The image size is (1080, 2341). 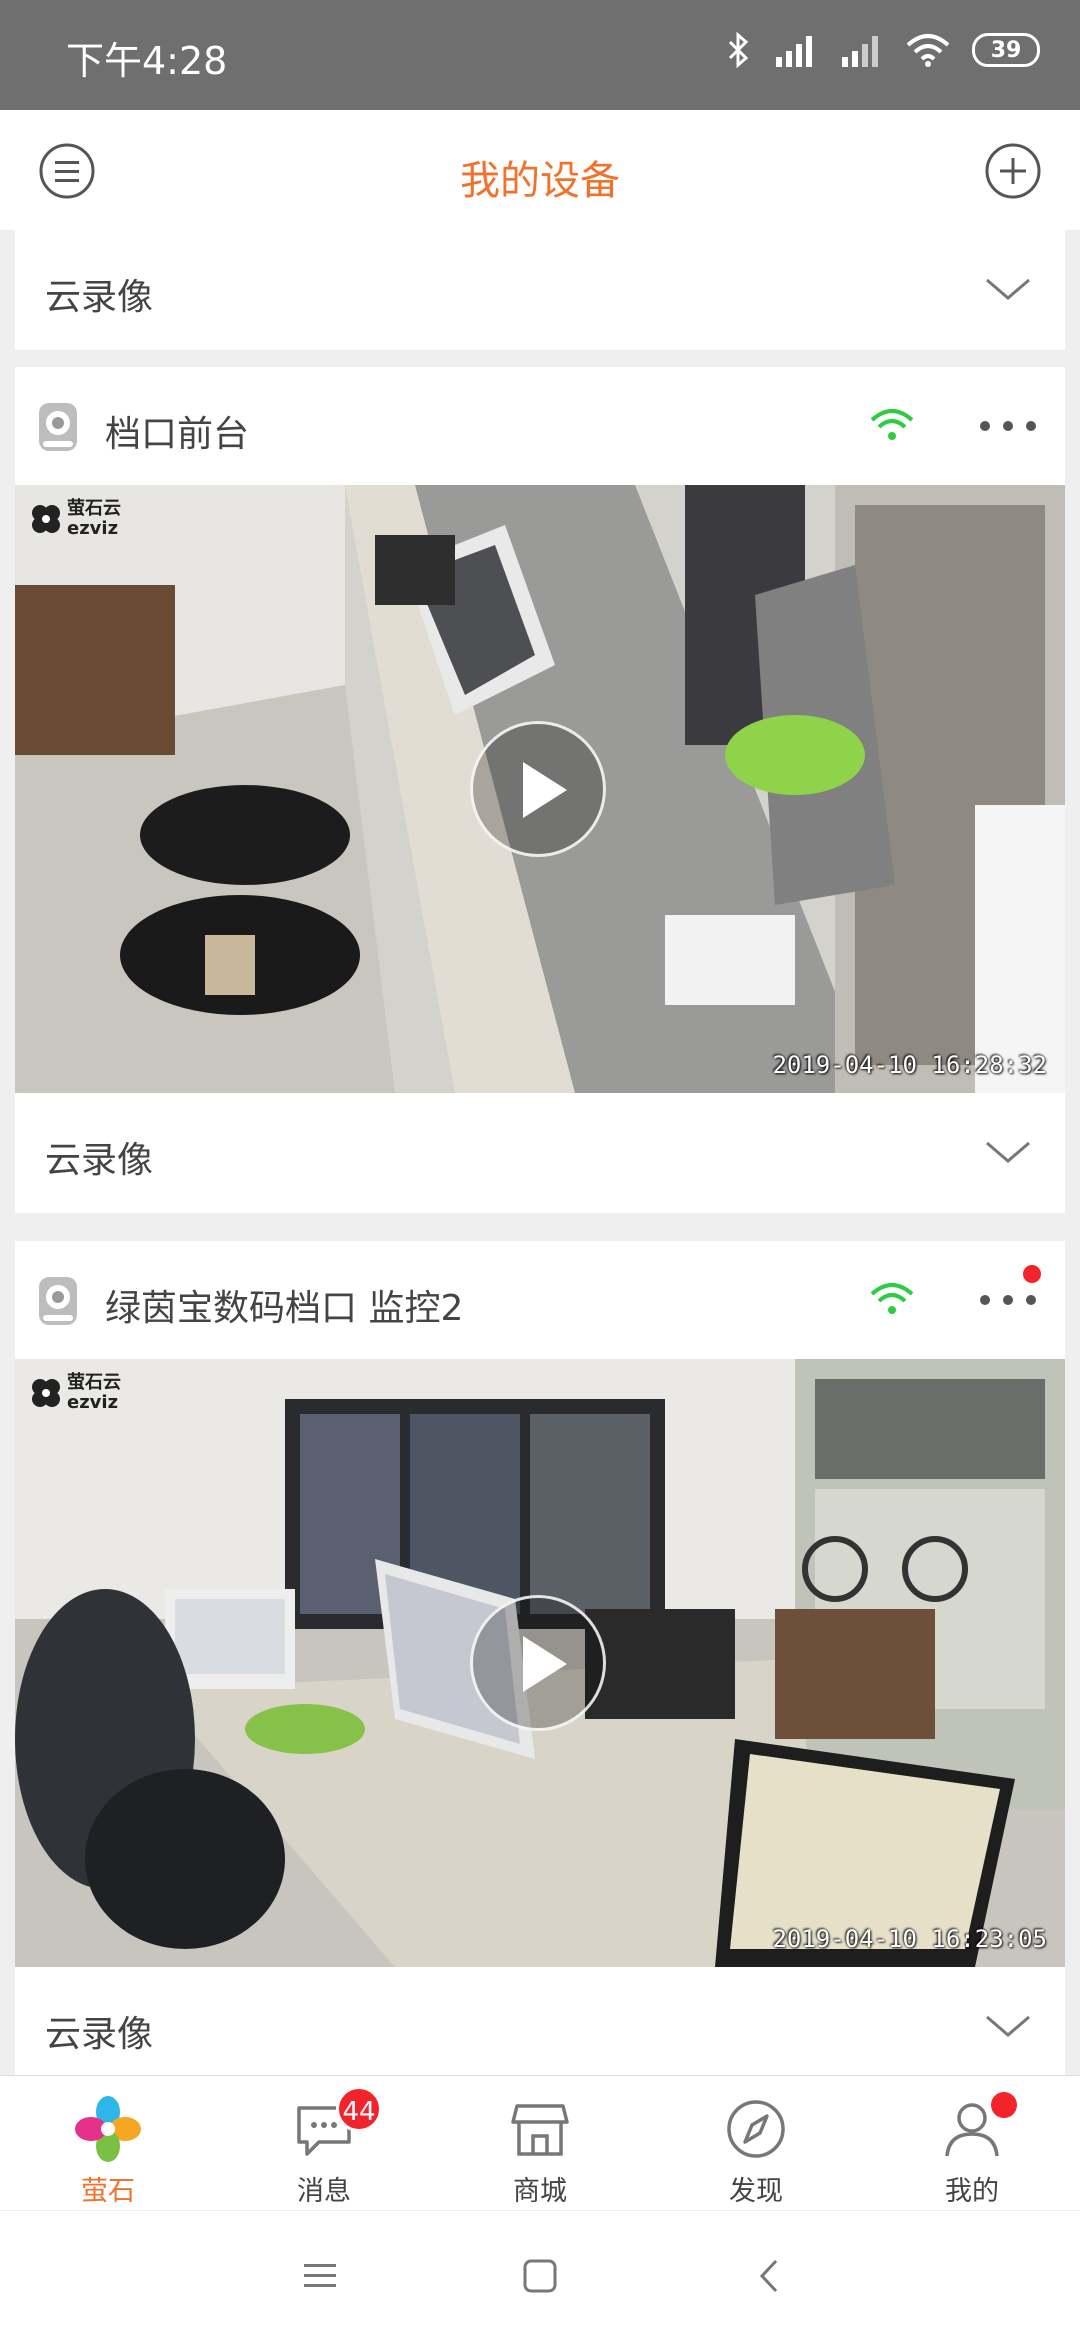 I want to click on status-icons: 39, so click(x=883, y=50).